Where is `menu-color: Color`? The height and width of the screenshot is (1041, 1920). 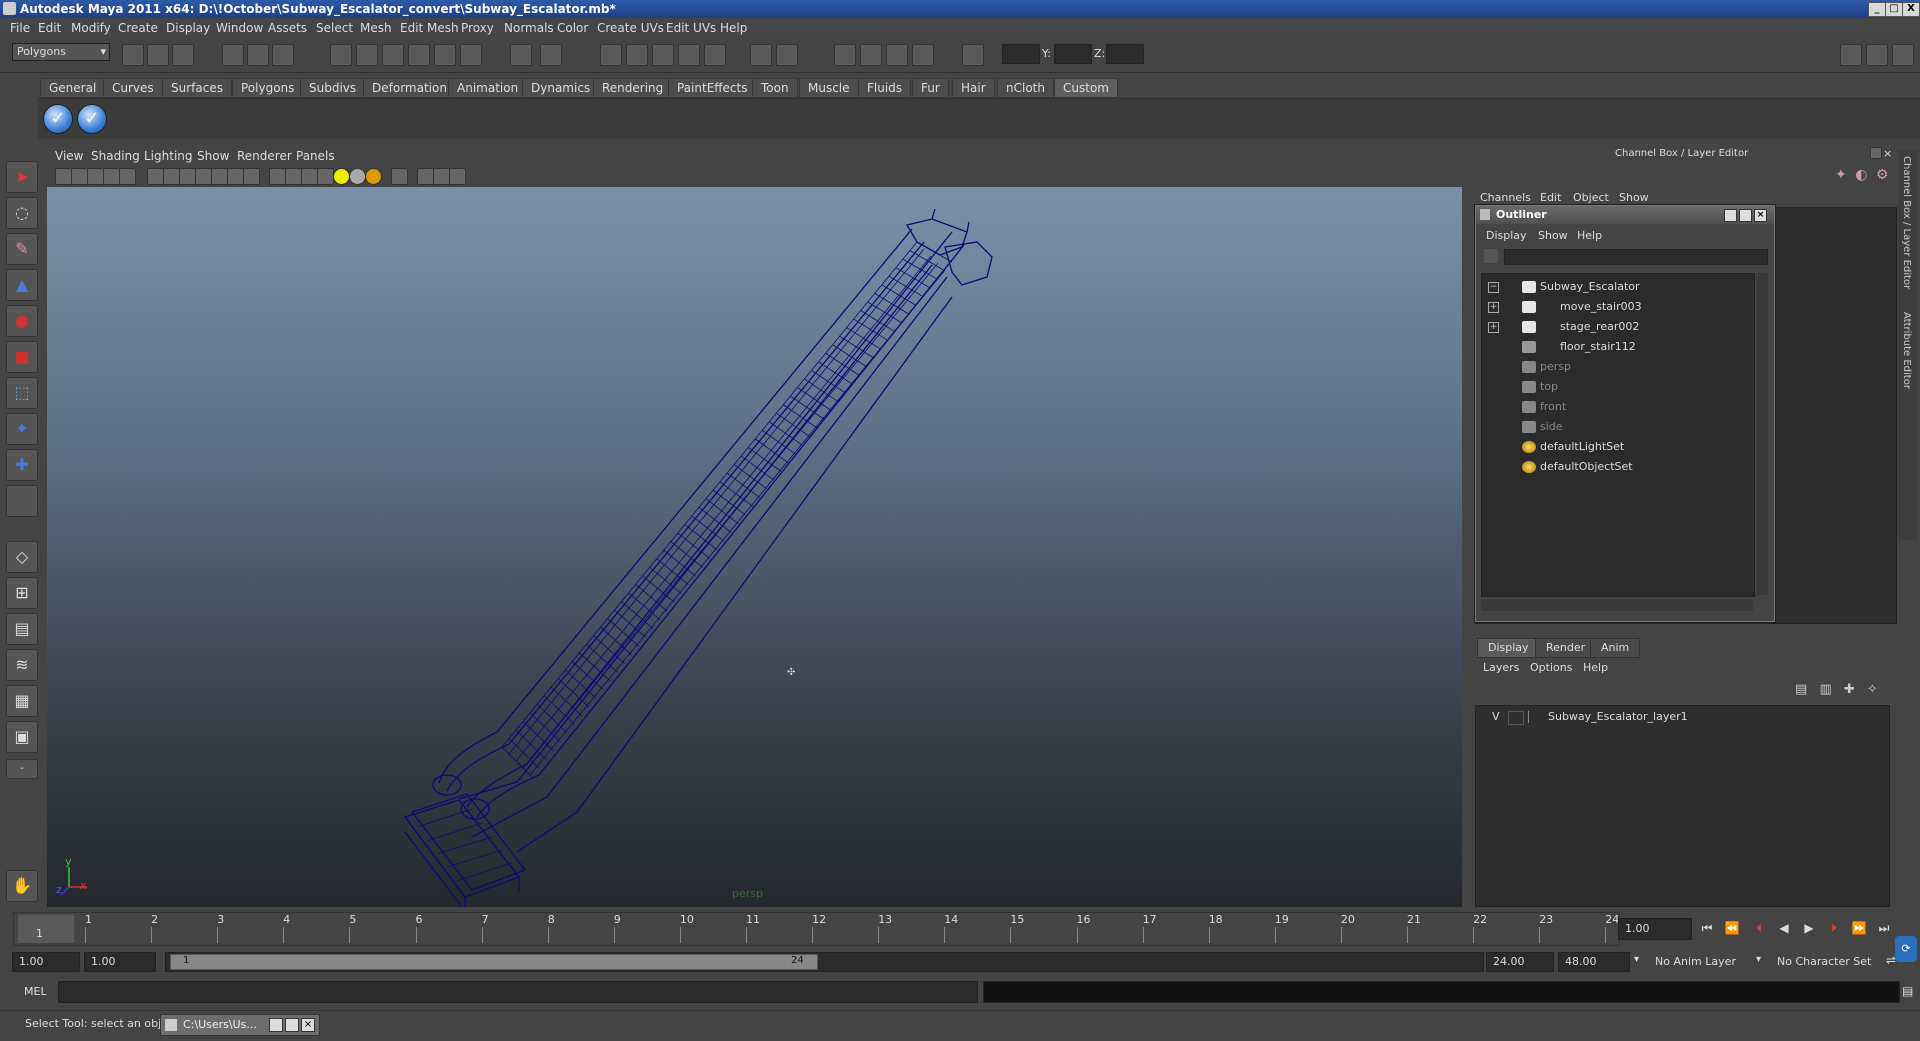
menu-color: Color is located at coordinates (572, 28).